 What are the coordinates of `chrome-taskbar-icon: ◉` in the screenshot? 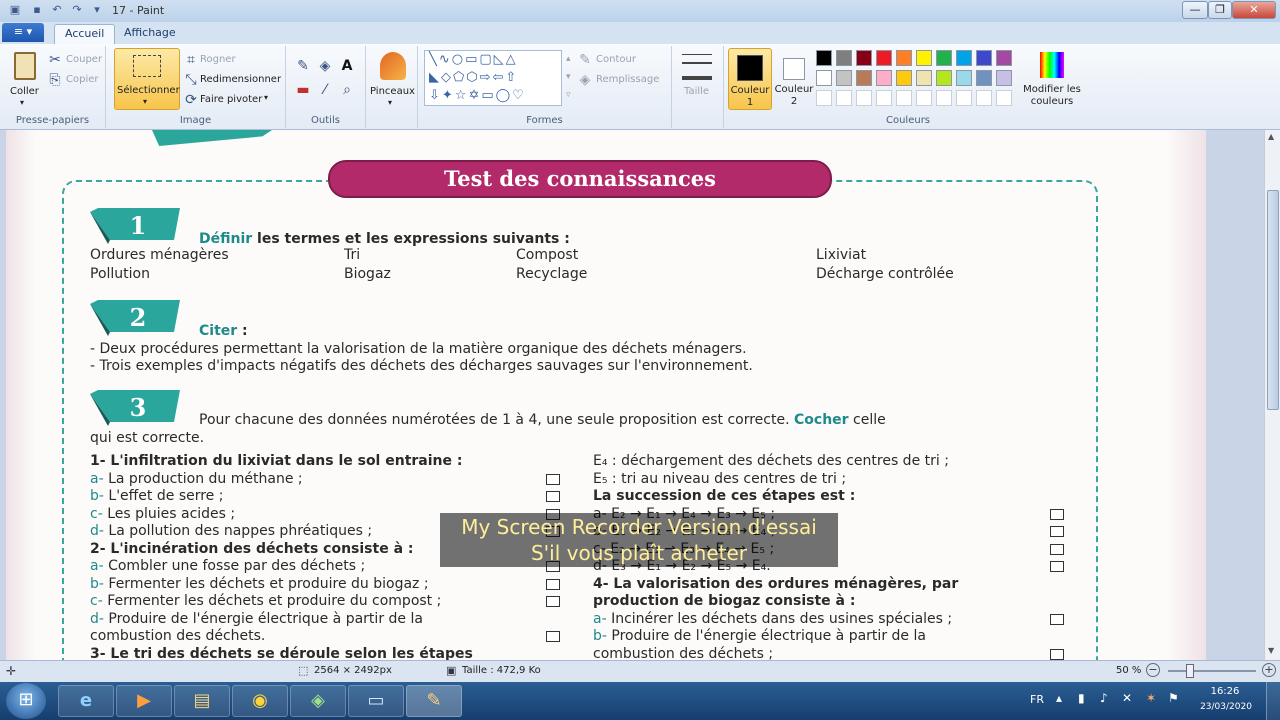 It's located at (260, 701).